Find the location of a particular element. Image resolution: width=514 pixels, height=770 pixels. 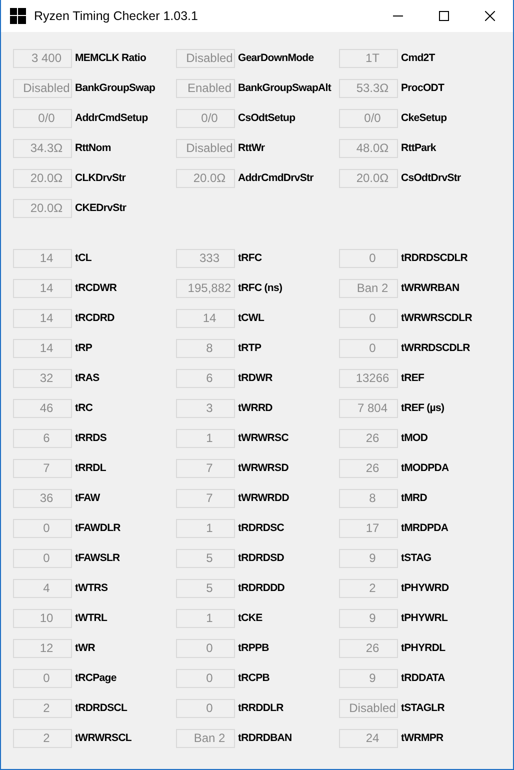

value-field: 46 is located at coordinates (42, 408).